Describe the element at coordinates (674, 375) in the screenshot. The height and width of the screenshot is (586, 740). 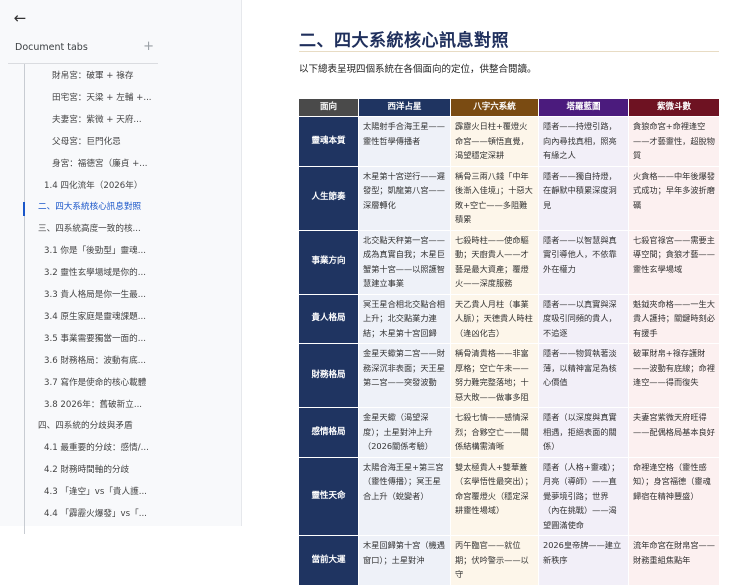
I see `table-cell: 破軍財帛+祿存護財——波動有底線；命裡逢空——得而復失` at that location.